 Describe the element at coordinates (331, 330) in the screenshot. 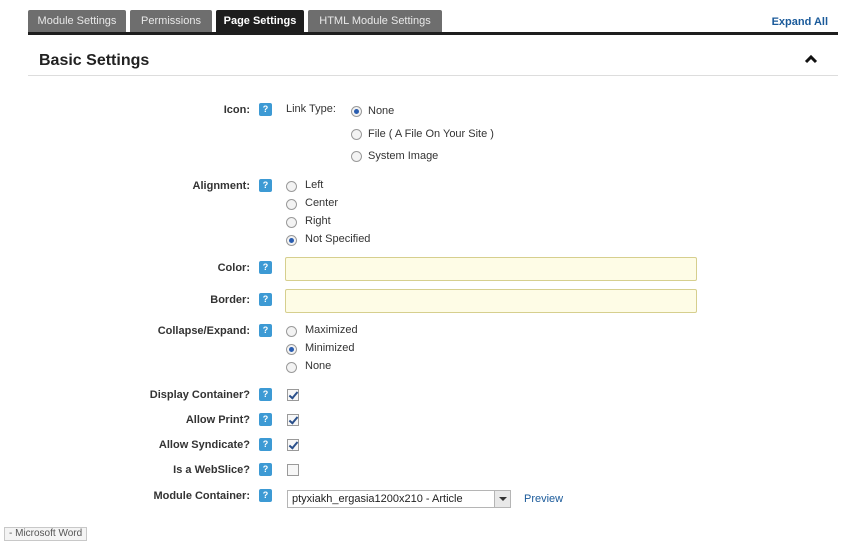

I see `collapse-maximized-label: Maximized` at that location.